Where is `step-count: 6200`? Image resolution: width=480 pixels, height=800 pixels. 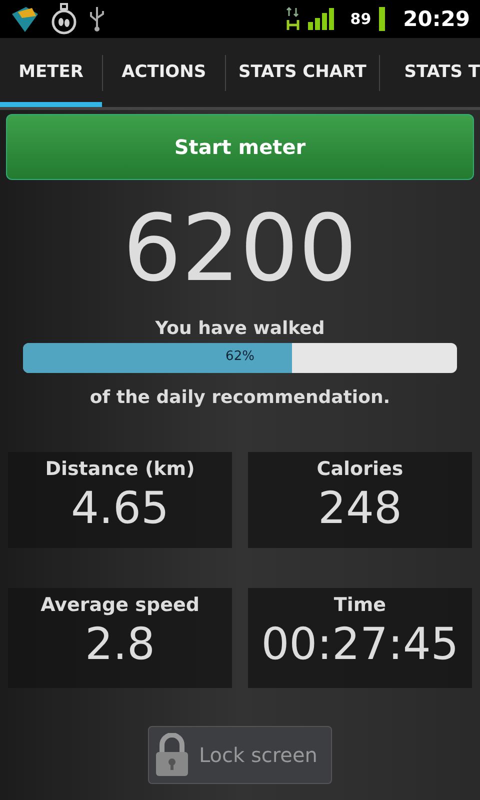 step-count: 6200 is located at coordinates (240, 249).